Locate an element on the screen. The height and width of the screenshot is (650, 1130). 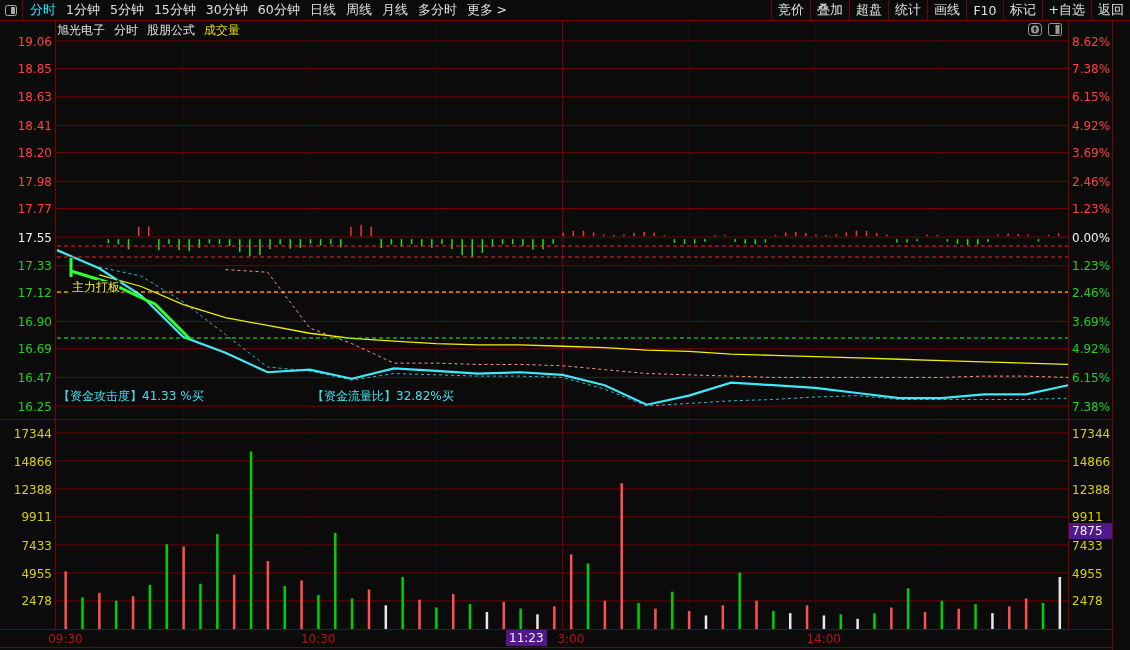
axis-label: 17.33 is located at coordinates (34, 266).